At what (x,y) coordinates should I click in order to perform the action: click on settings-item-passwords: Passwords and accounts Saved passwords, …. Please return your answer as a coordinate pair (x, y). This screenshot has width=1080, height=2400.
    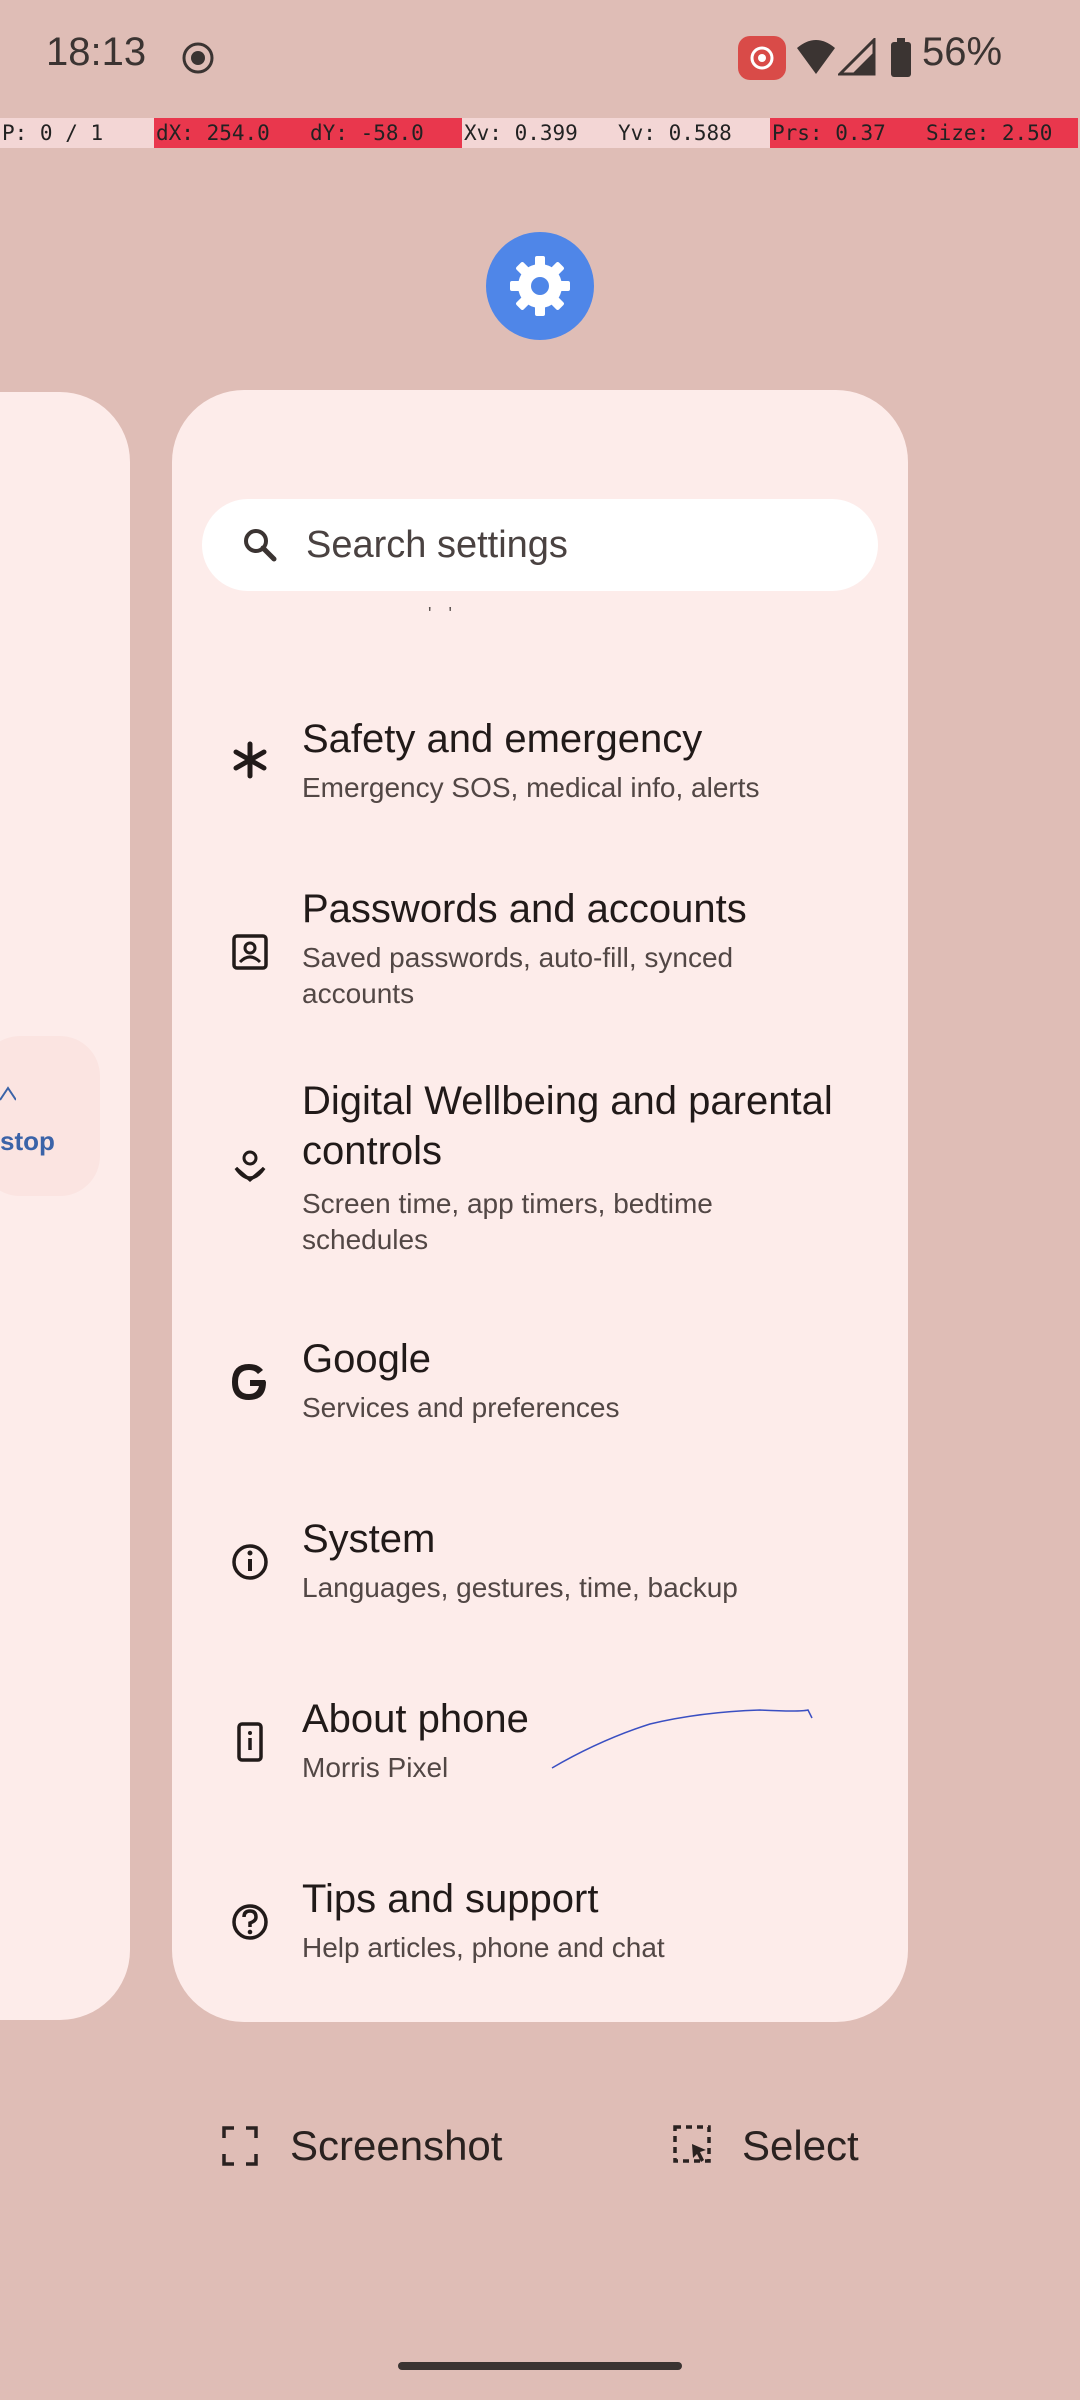
    Looking at the image, I should click on (540, 945).